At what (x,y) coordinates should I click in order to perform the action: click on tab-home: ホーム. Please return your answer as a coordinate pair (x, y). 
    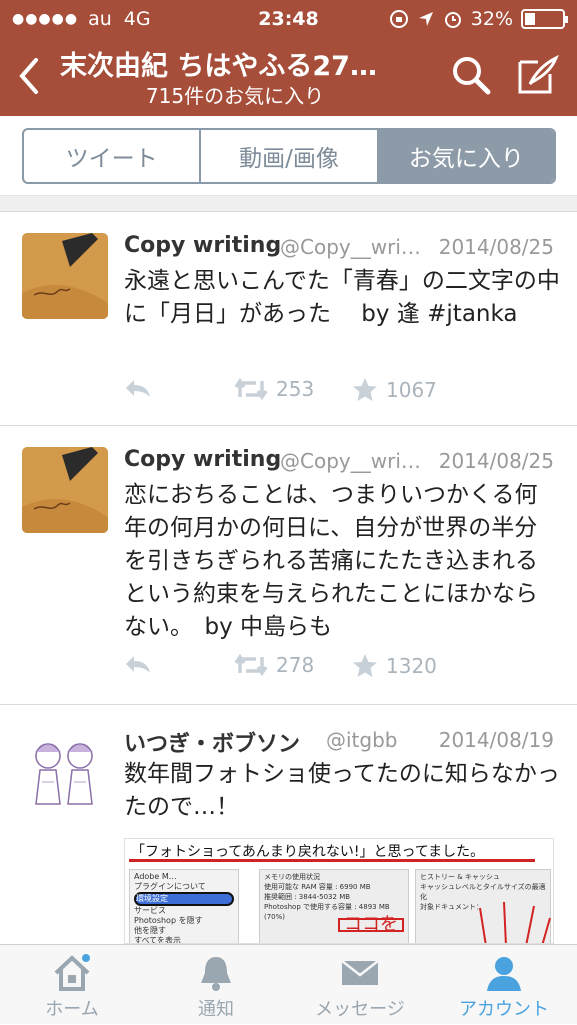
    Looking at the image, I should click on (72, 985).